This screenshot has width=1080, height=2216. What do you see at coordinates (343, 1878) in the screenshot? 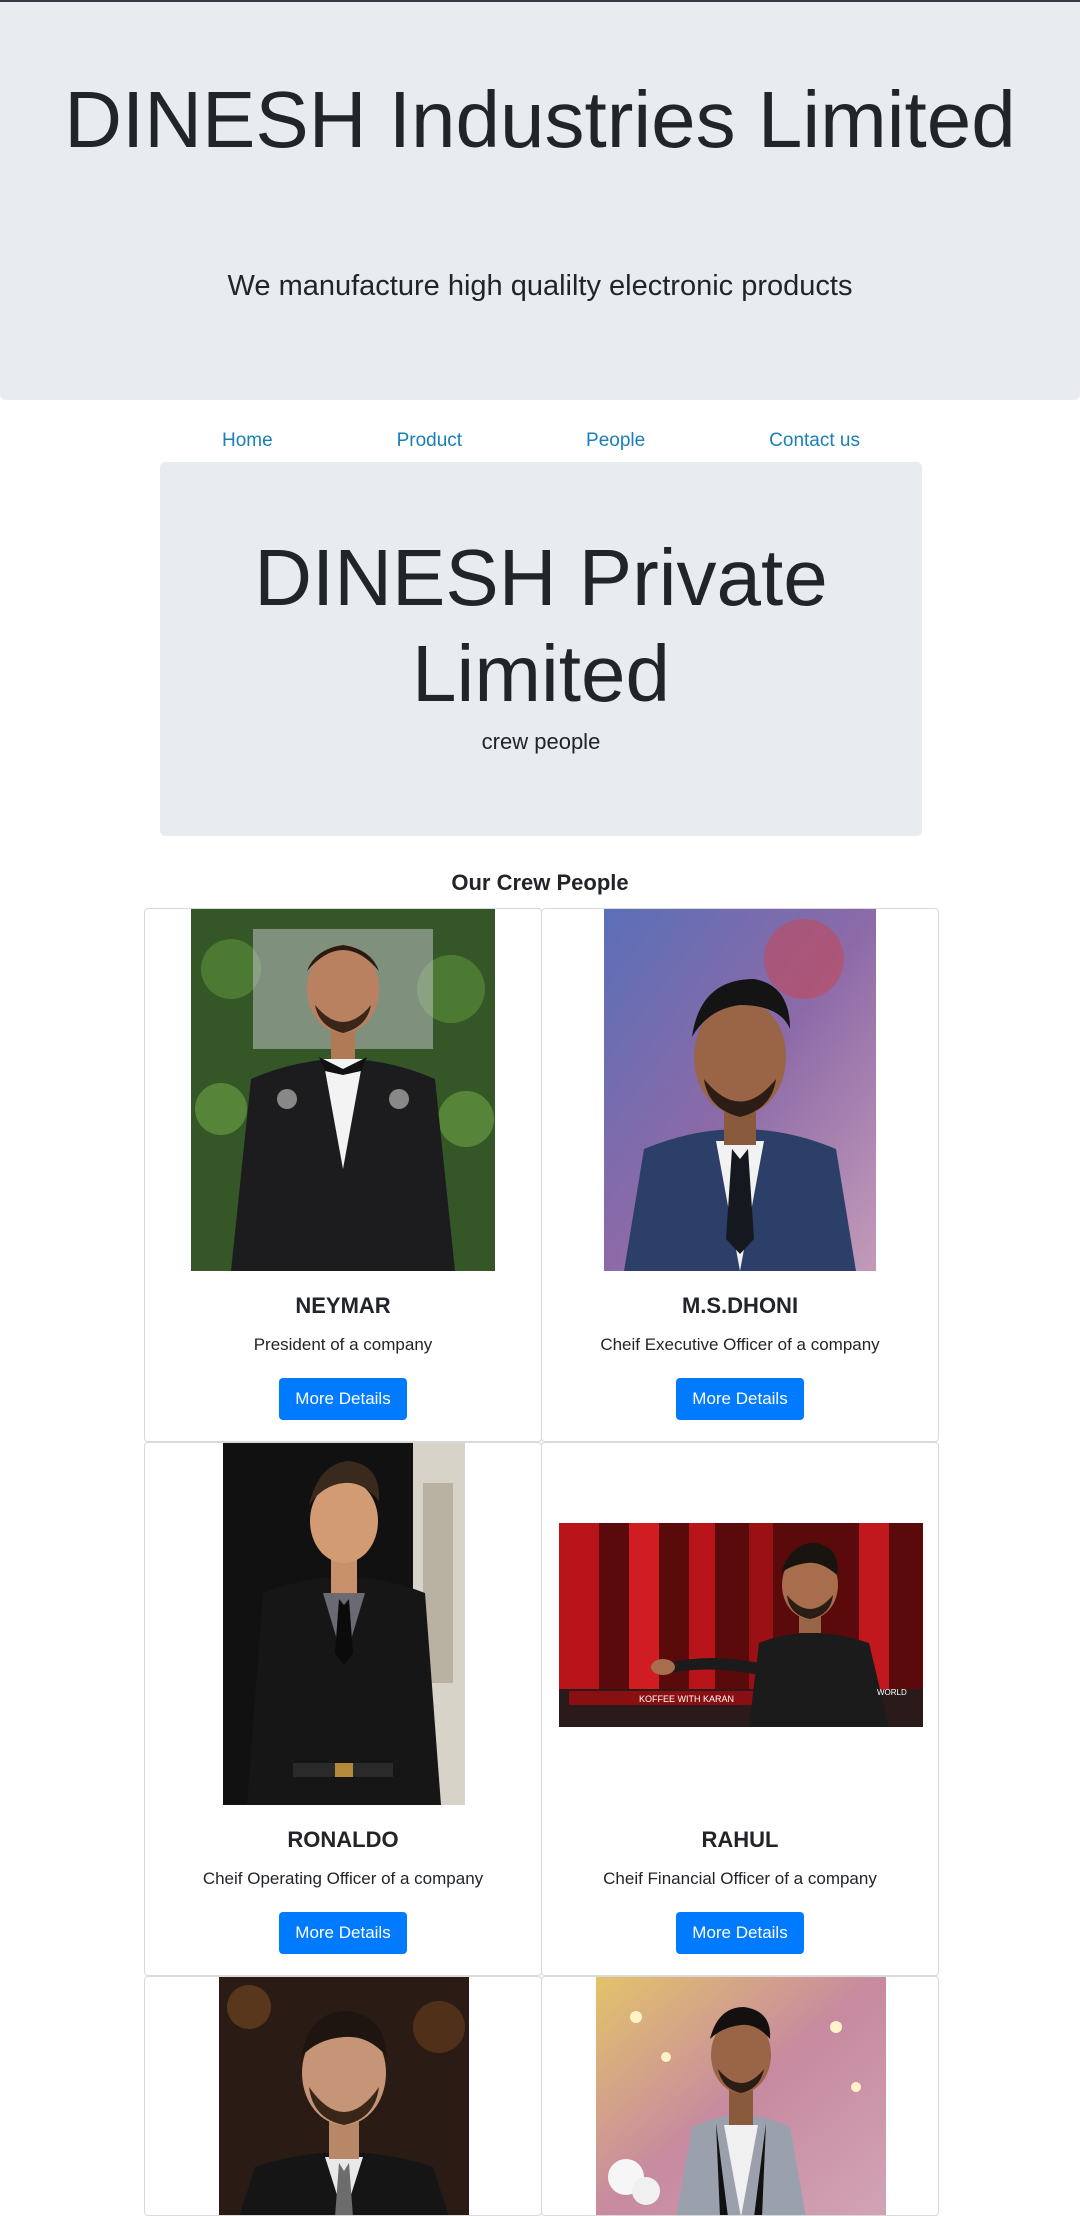
I see `crew-role: Cheif Operating Officer of a company` at bounding box center [343, 1878].